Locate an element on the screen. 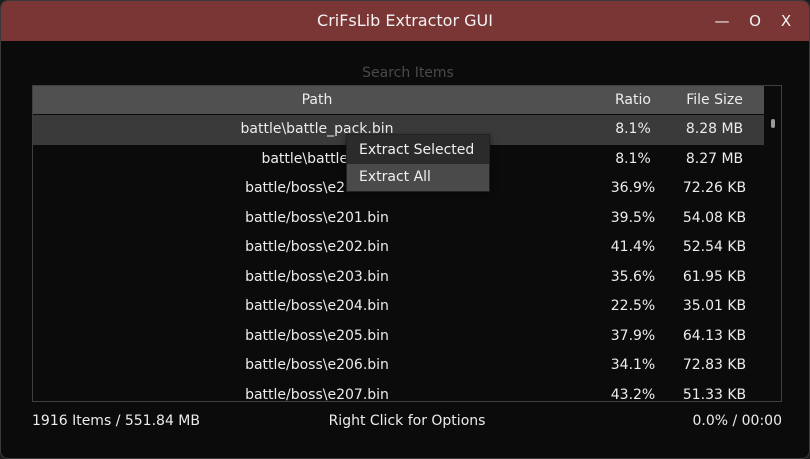 The width and height of the screenshot is (810, 459). table-row: battle/boss\e204.bin 22.5% 35.01 KB is located at coordinates (398, 307).